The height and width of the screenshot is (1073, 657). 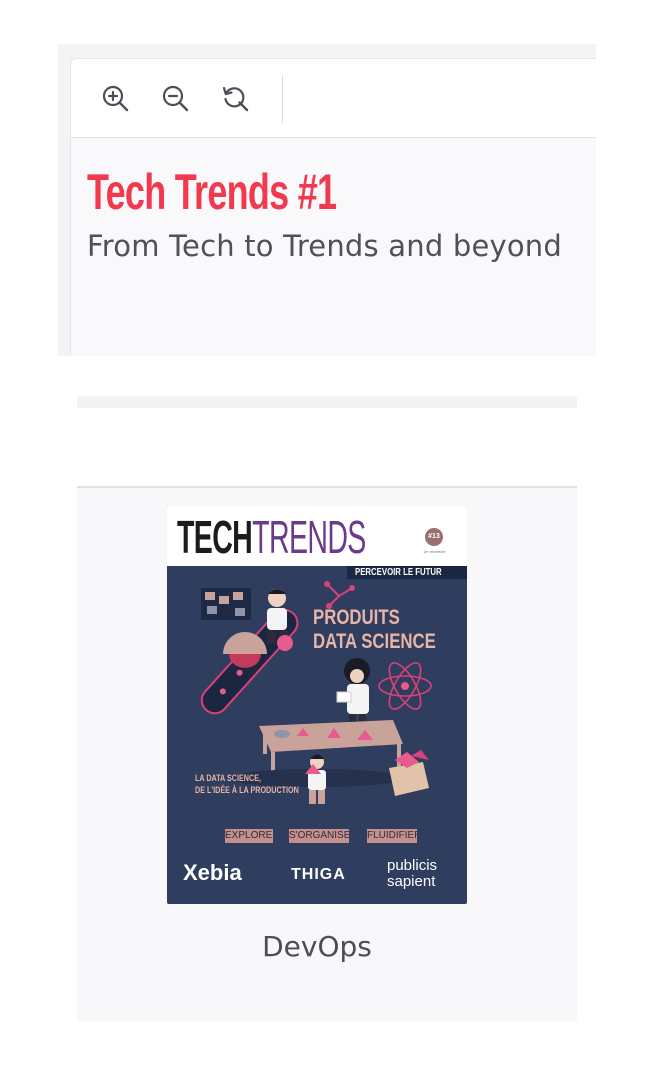 What do you see at coordinates (316, 692) in the screenshot?
I see `cover-illustration` at bounding box center [316, 692].